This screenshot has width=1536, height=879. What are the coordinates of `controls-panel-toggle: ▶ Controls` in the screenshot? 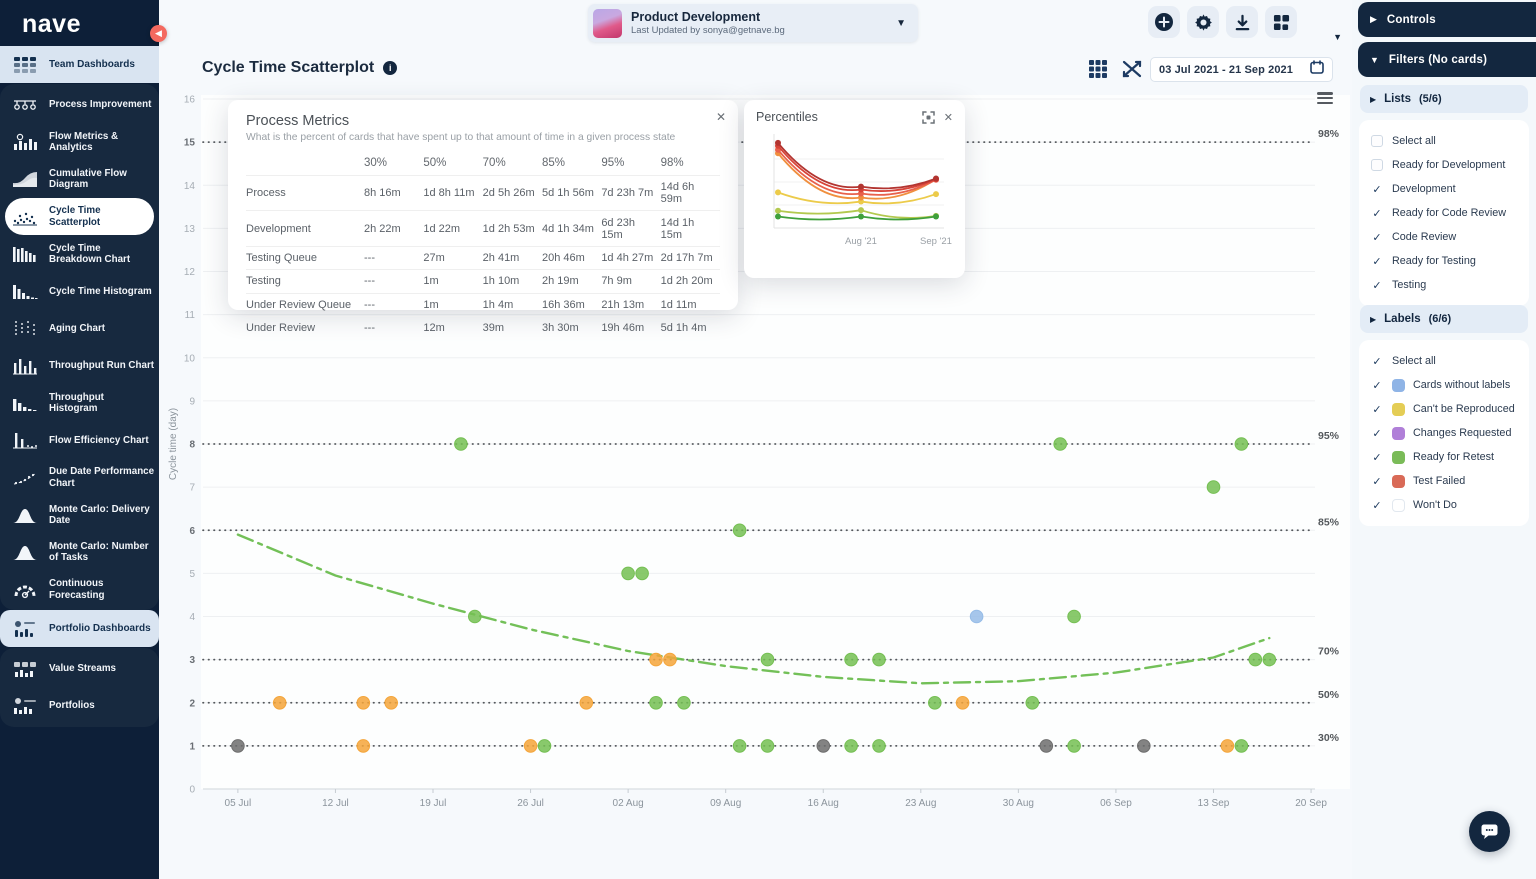 It's located at (1447, 19).